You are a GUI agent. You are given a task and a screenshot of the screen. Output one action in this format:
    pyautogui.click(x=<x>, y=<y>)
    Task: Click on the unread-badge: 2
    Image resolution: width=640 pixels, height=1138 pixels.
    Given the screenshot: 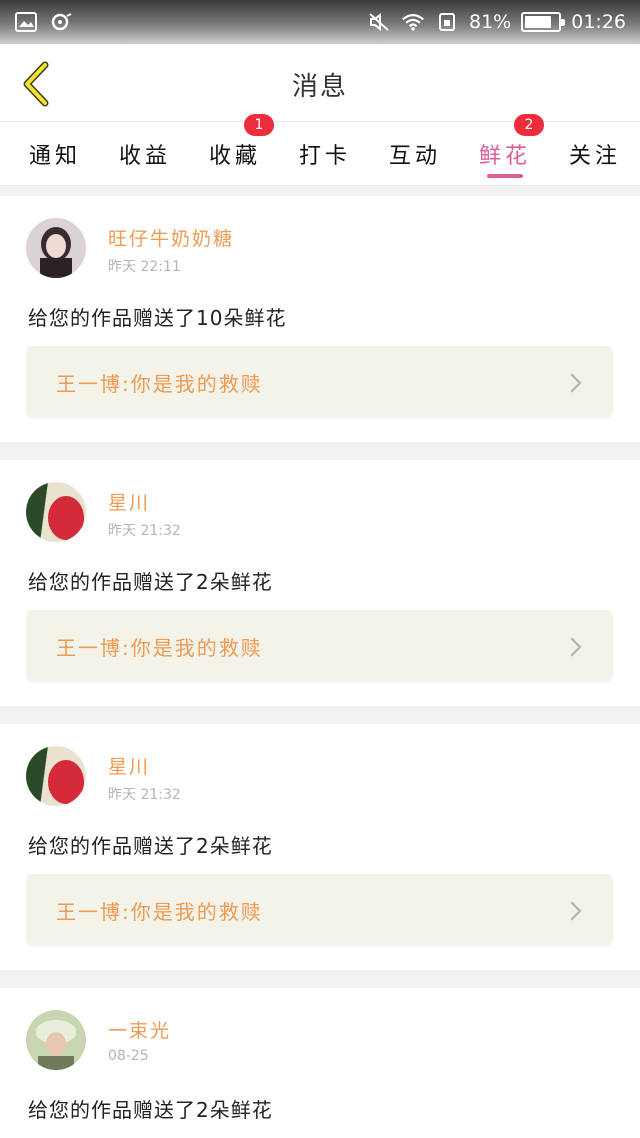 What is the action you would take?
    pyautogui.click(x=529, y=124)
    